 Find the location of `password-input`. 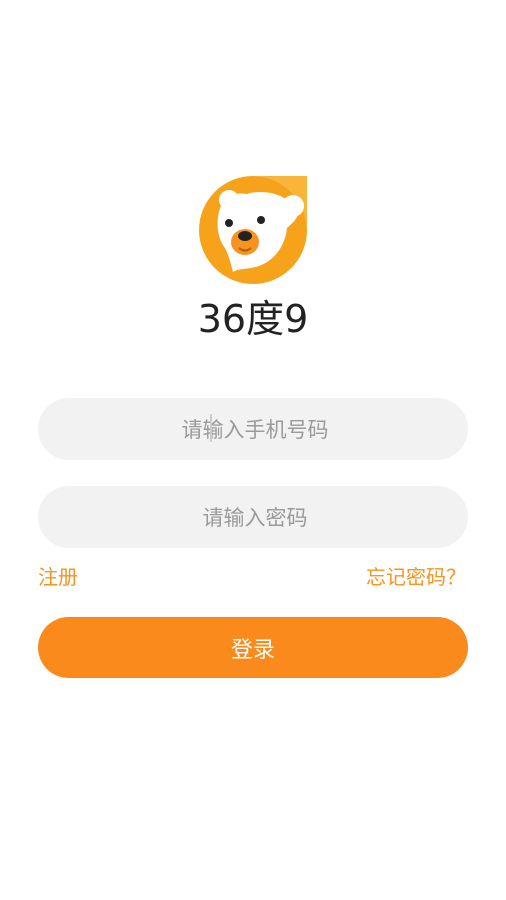

password-input is located at coordinates (255, 518).